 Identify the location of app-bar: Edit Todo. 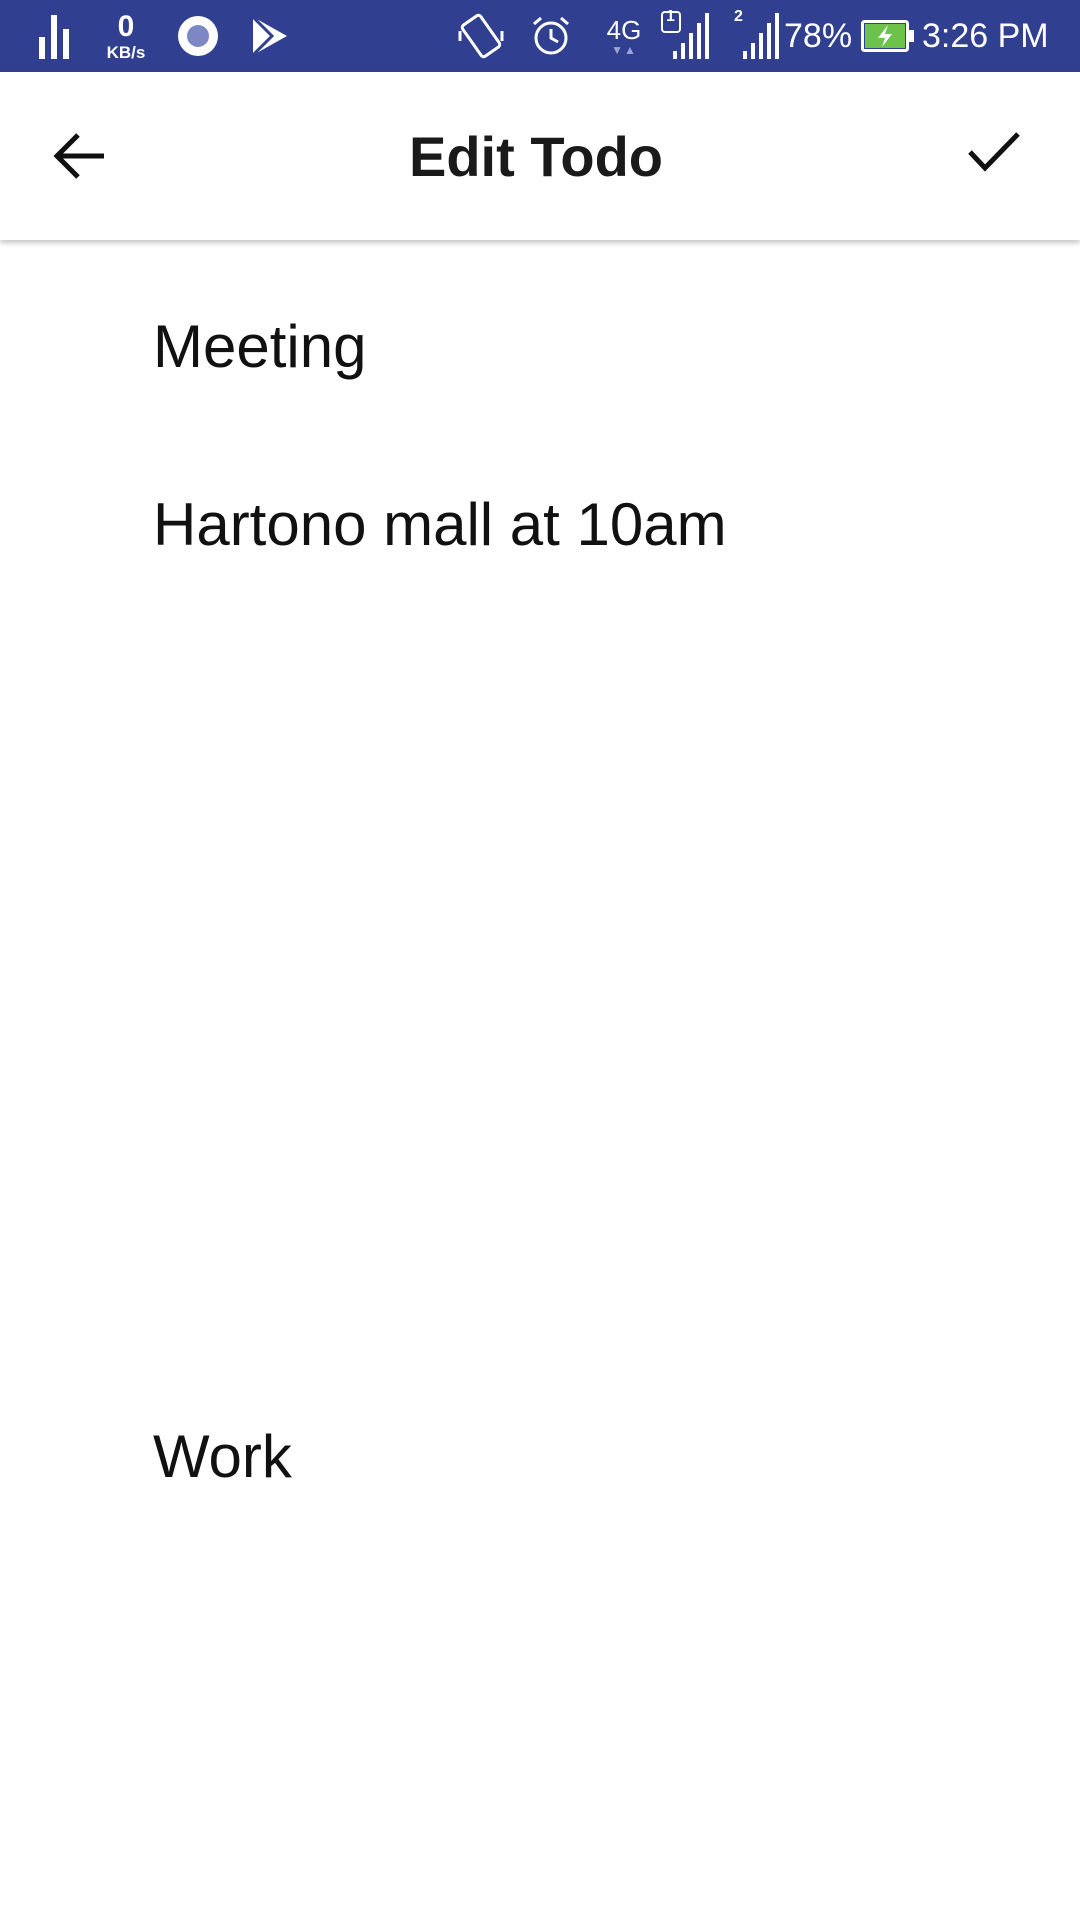
(540, 156).